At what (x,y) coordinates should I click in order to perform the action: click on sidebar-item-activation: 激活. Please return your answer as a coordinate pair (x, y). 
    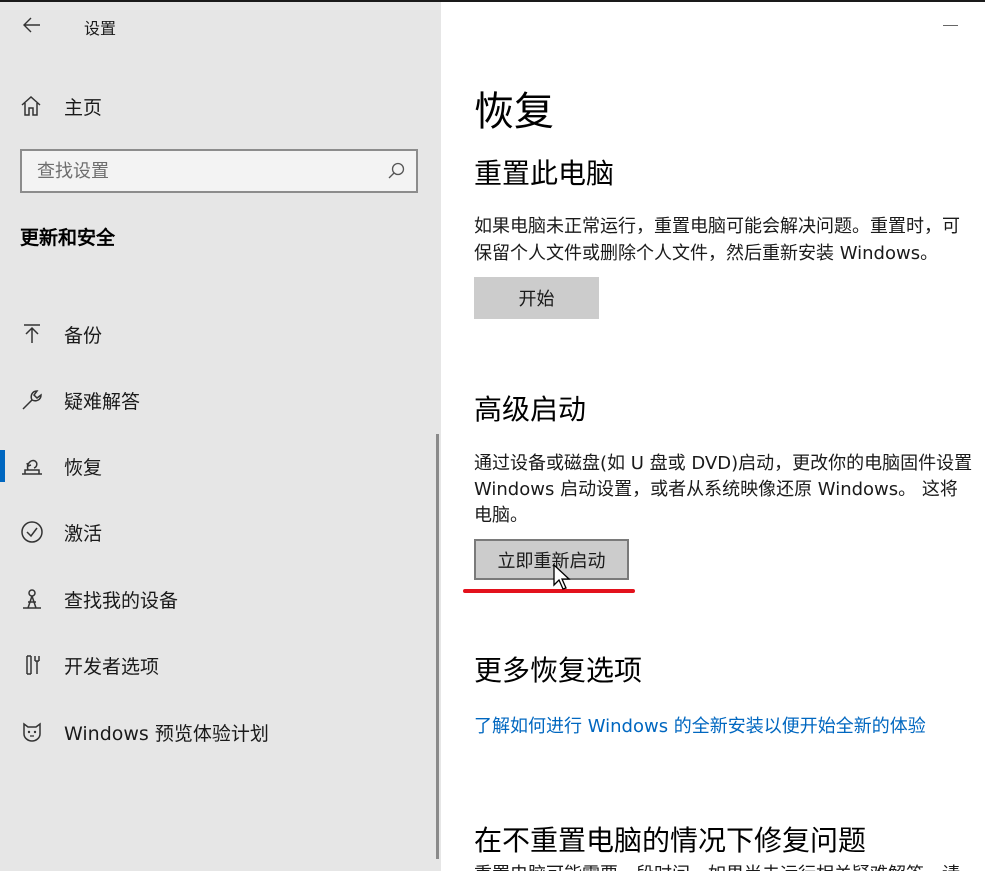
    Looking at the image, I should click on (218, 532).